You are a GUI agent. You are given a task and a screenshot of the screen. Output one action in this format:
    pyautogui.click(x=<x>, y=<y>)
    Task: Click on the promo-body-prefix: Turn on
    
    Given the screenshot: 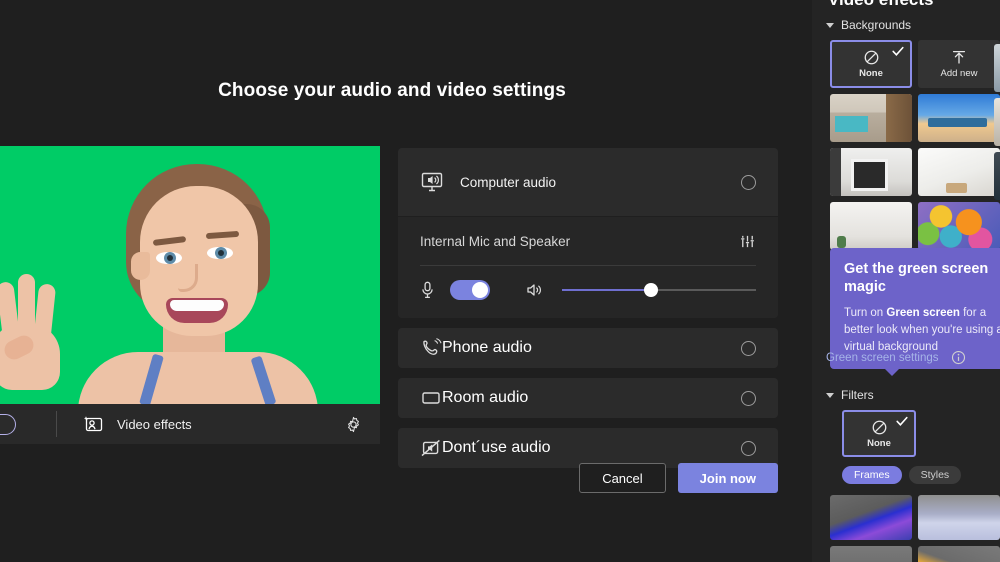 What is the action you would take?
    pyautogui.click(x=865, y=313)
    